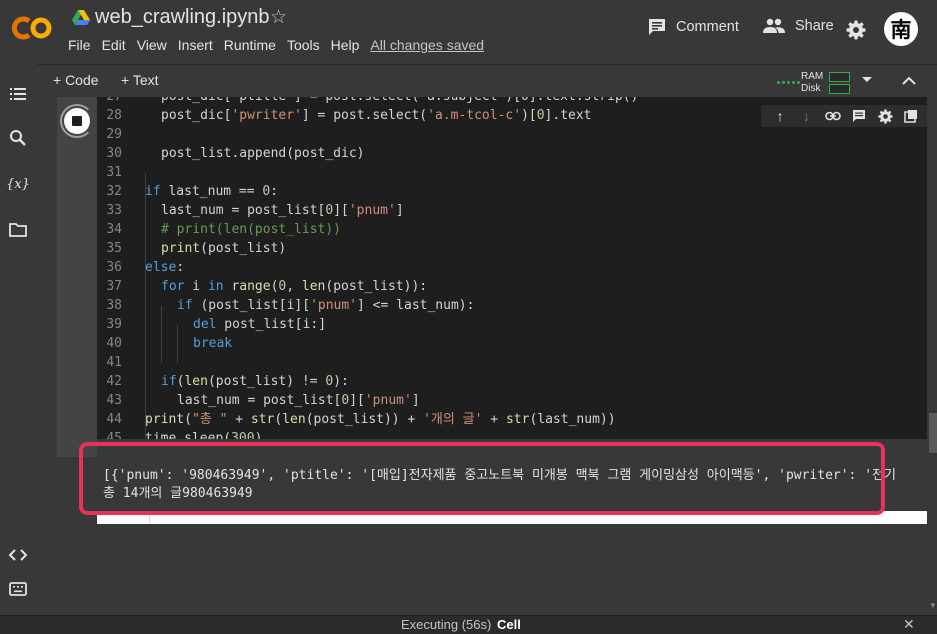  I want to click on line-number: 42, so click(114, 381).